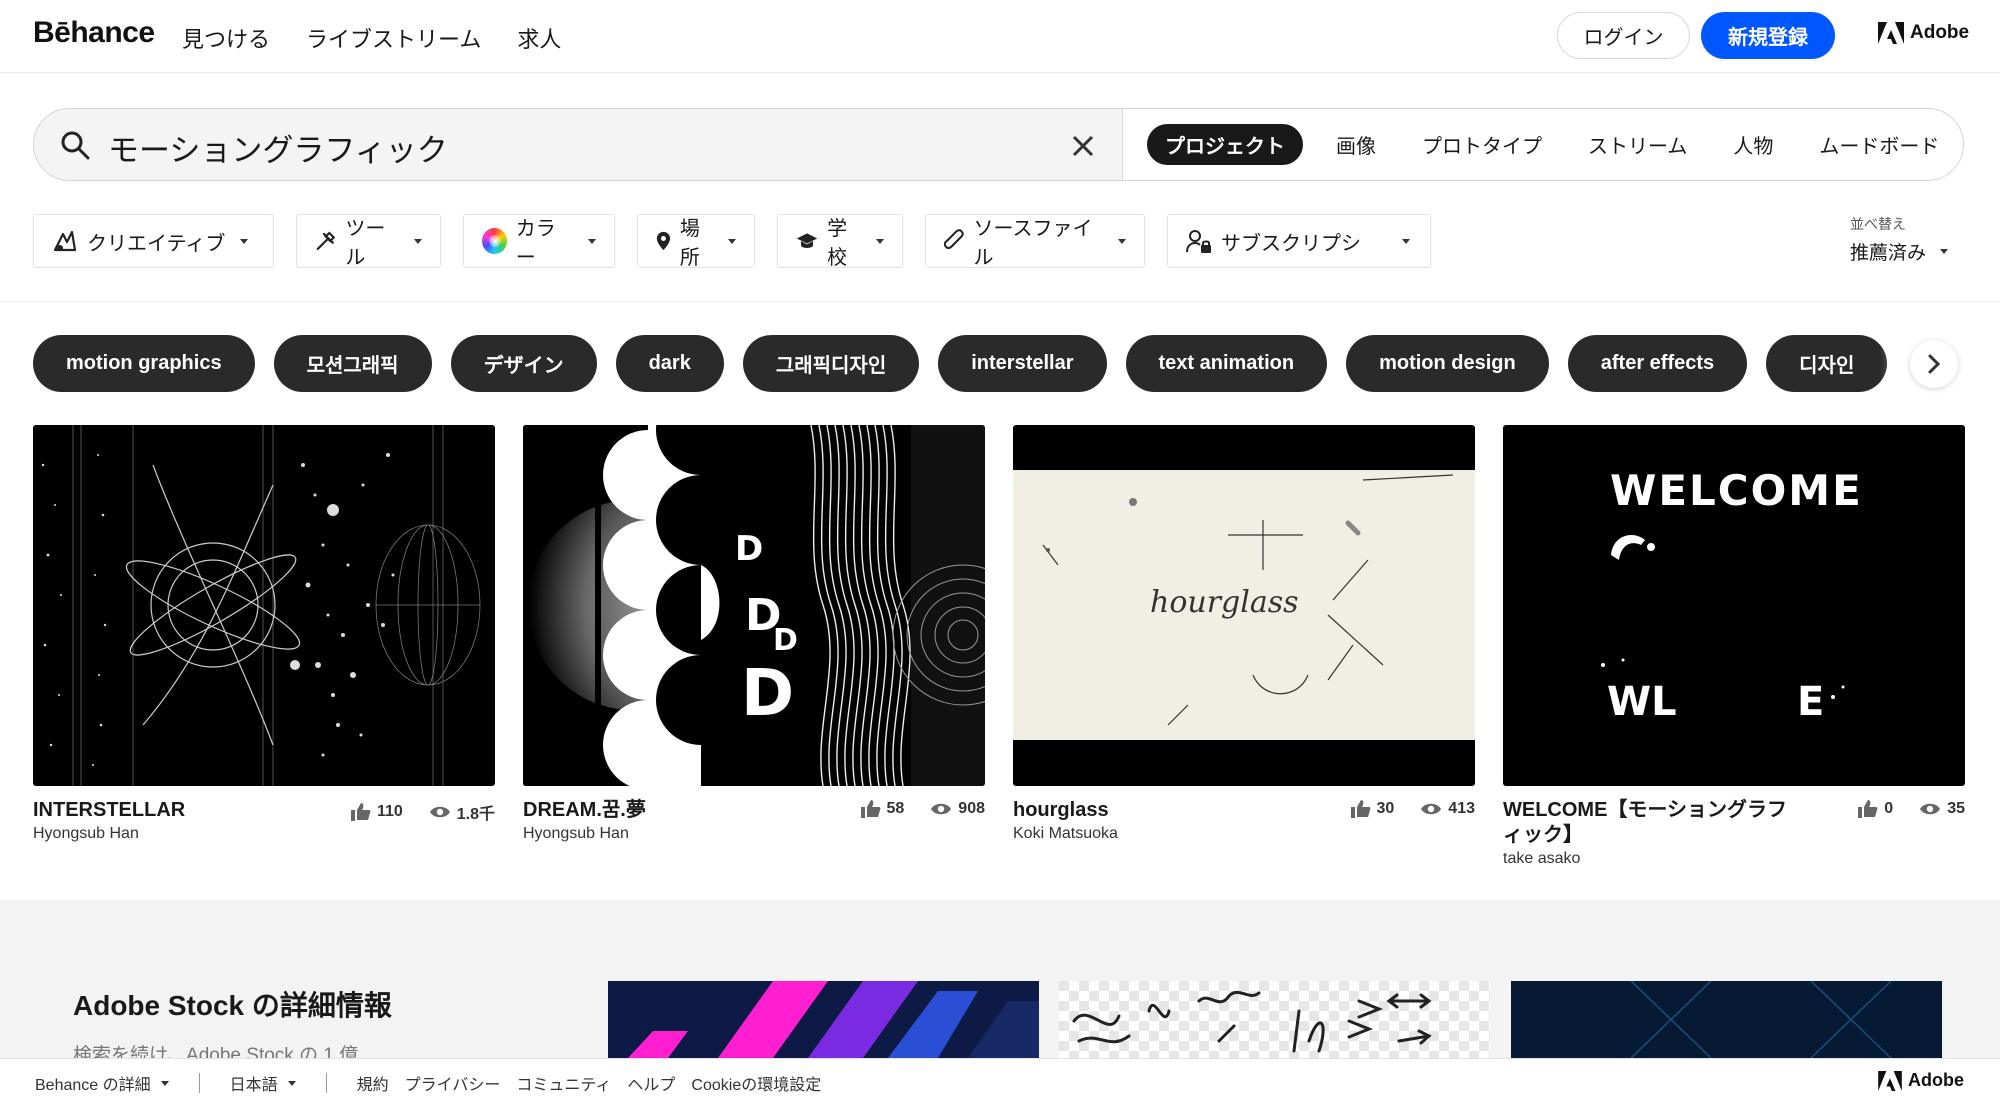 The image size is (2000, 1103). I want to click on project-card: D D D D DREAM.꿈.夢 Hyongsub Han 58 908, so click(754, 651).